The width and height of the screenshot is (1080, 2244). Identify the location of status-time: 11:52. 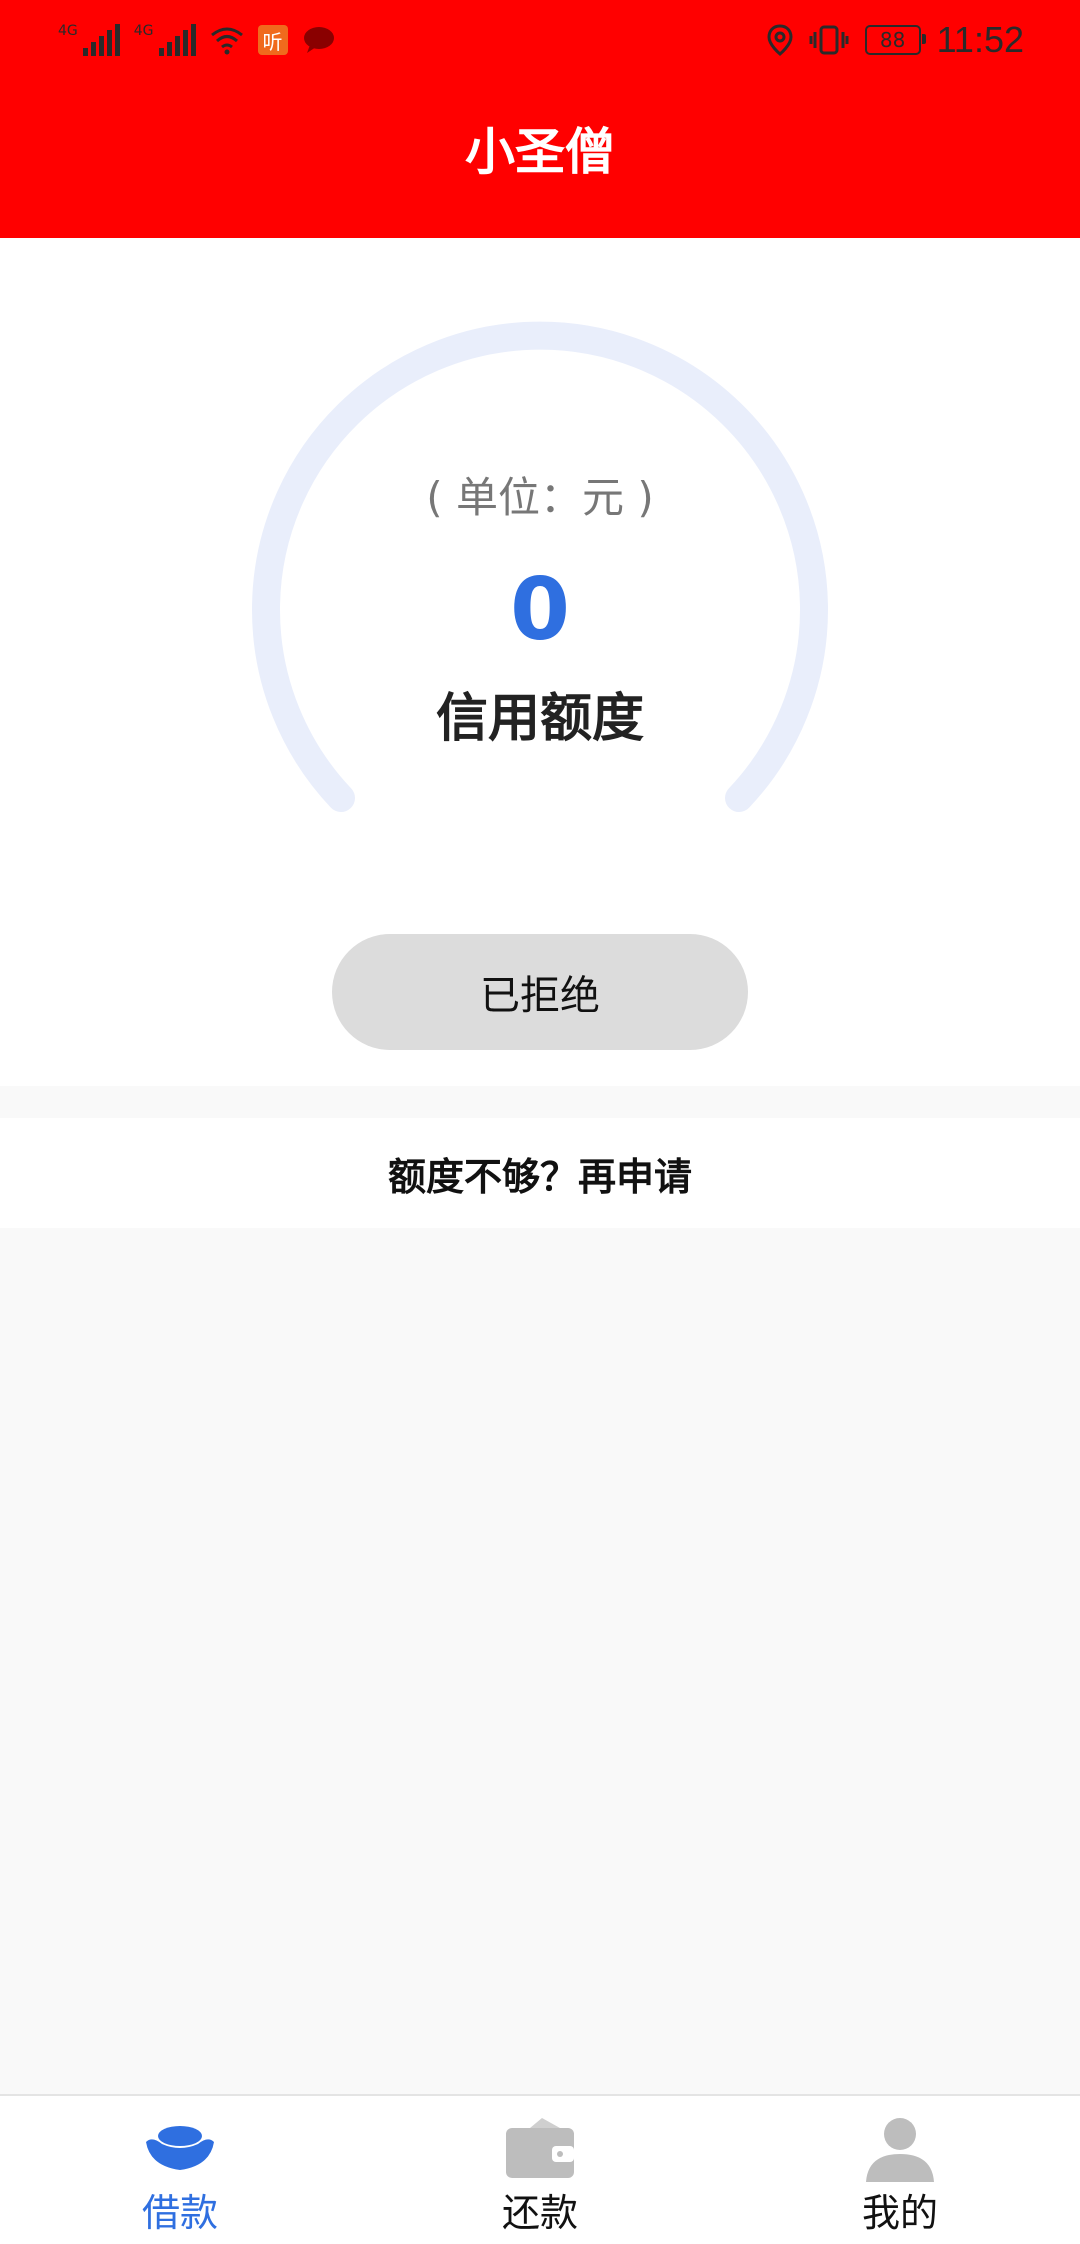
(980, 39).